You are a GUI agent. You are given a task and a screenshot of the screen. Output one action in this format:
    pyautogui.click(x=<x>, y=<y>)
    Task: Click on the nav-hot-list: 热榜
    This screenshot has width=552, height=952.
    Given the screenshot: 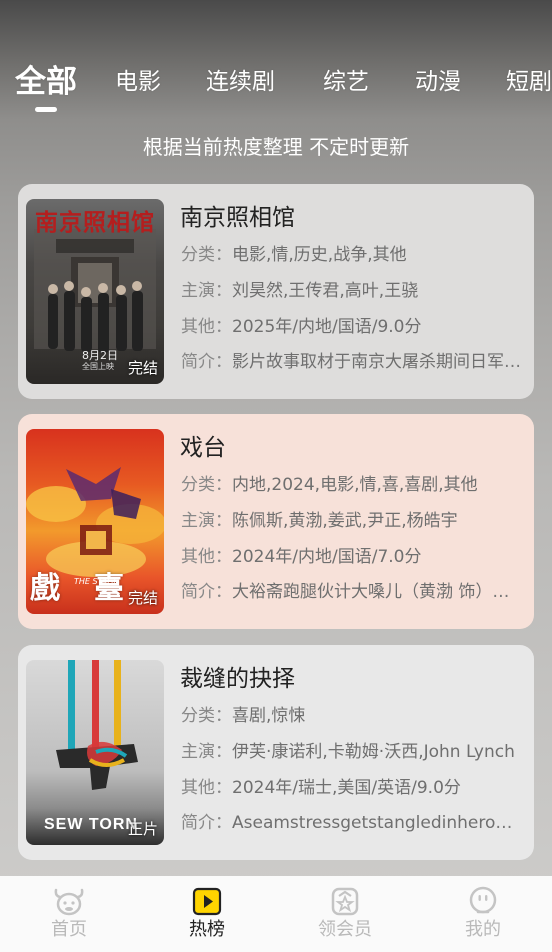 What is the action you would take?
    pyautogui.click(x=207, y=913)
    